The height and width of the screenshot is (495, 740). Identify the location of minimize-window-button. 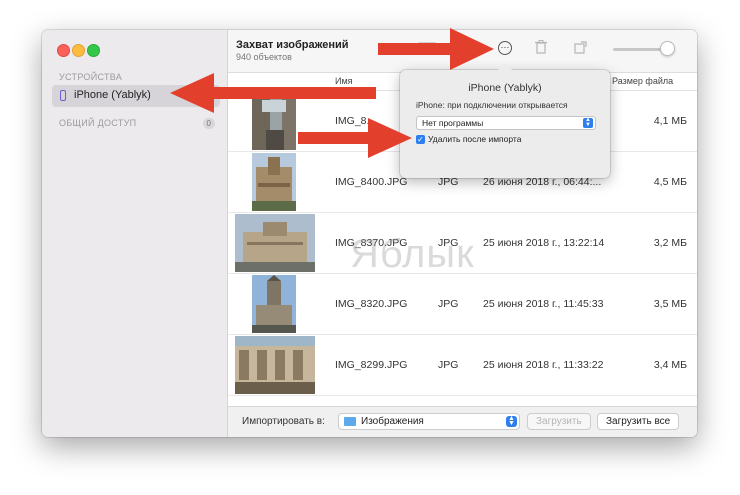
(78, 50).